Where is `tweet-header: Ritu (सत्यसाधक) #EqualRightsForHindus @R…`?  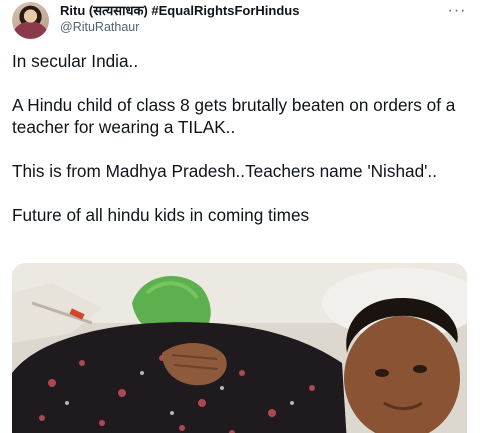 tweet-header: Ritu (सत्यसाधक) #EqualRightsForHindus @R… is located at coordinates (265, 19).